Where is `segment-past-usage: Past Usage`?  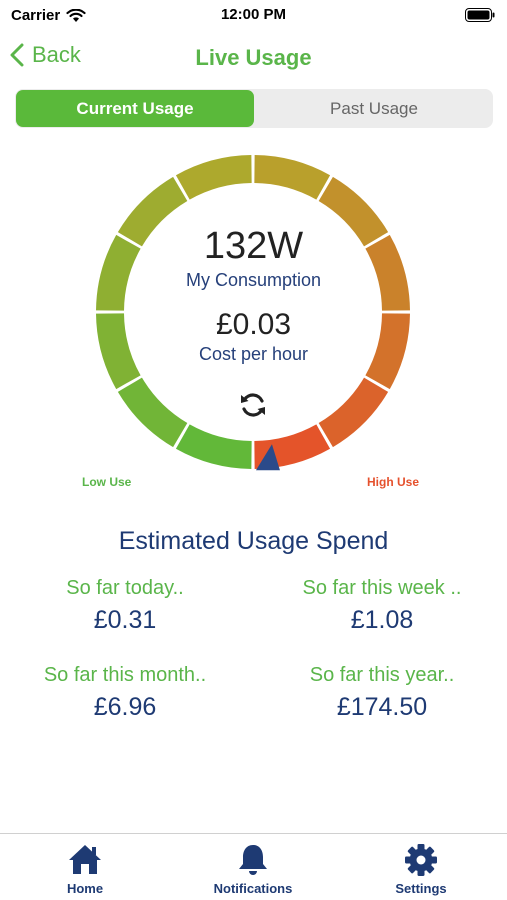
segment-past-usage: Past Usage is located at coordinates (374, 108).